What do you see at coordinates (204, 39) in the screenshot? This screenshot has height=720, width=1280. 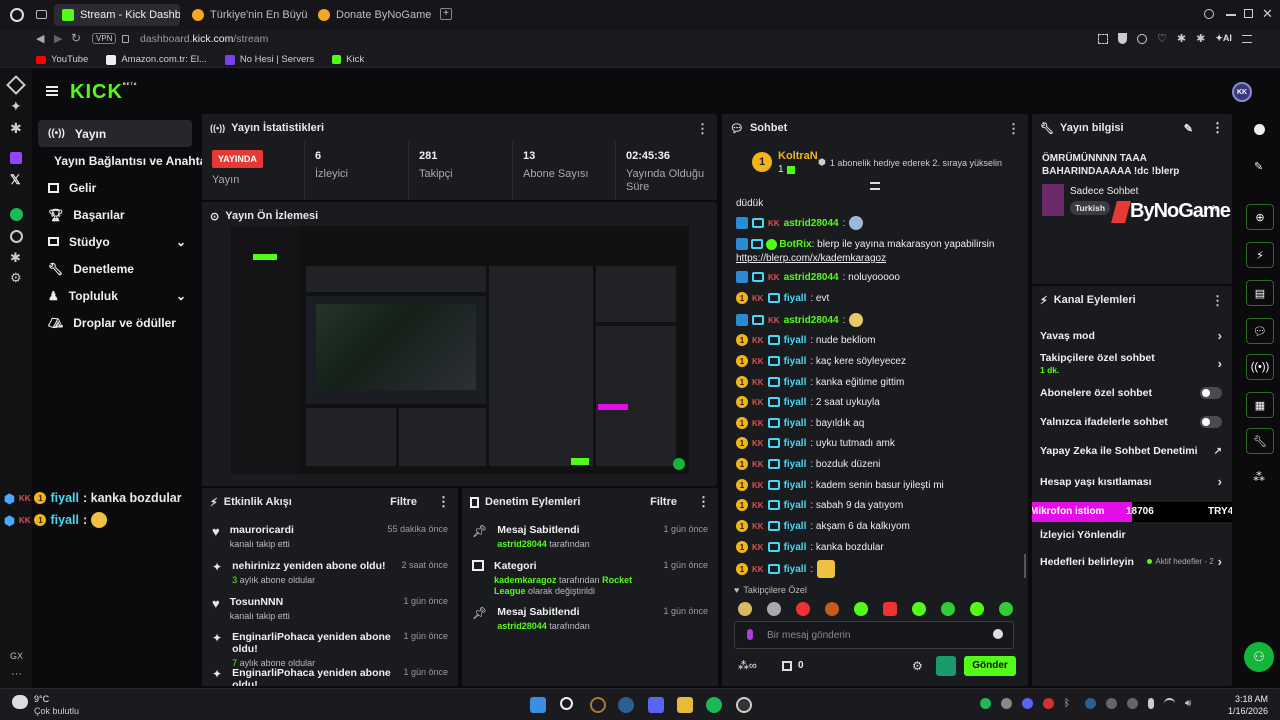 I see `address-input: dashboard.kick.com/stream` at bounding box center [204, 39].